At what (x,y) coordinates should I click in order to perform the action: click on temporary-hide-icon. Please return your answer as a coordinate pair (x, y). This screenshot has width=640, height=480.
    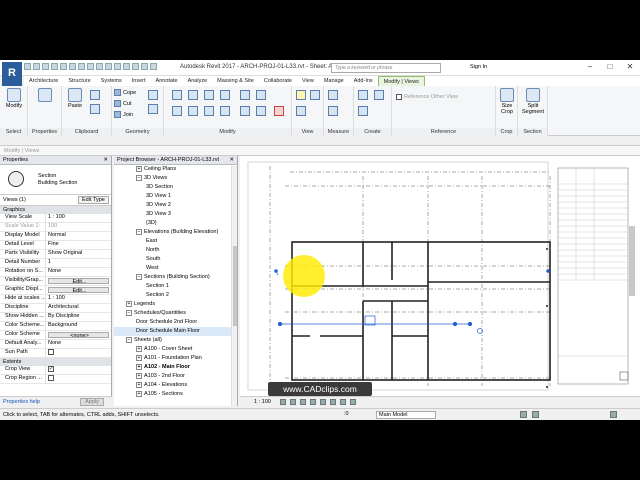
    Looking at the image, I should click on (343, 402).